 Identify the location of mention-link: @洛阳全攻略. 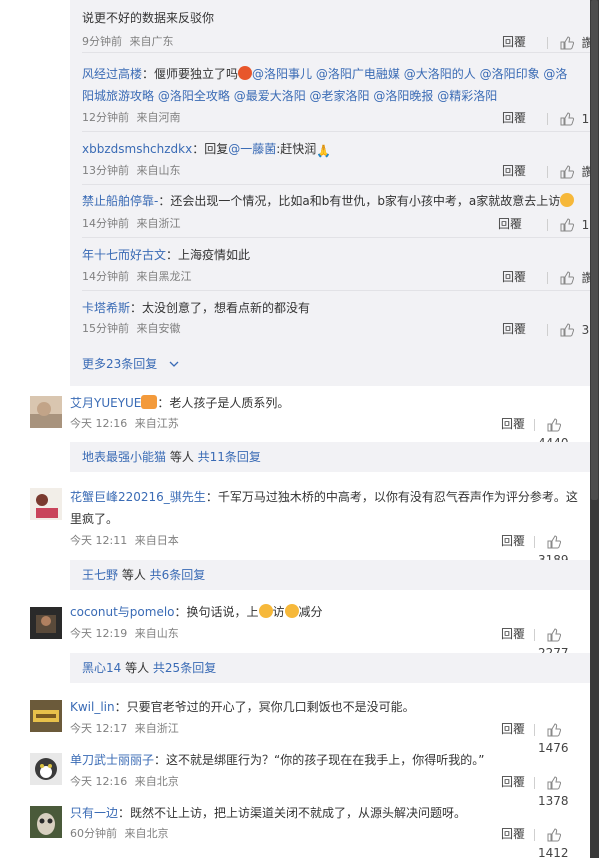
(194, 96).